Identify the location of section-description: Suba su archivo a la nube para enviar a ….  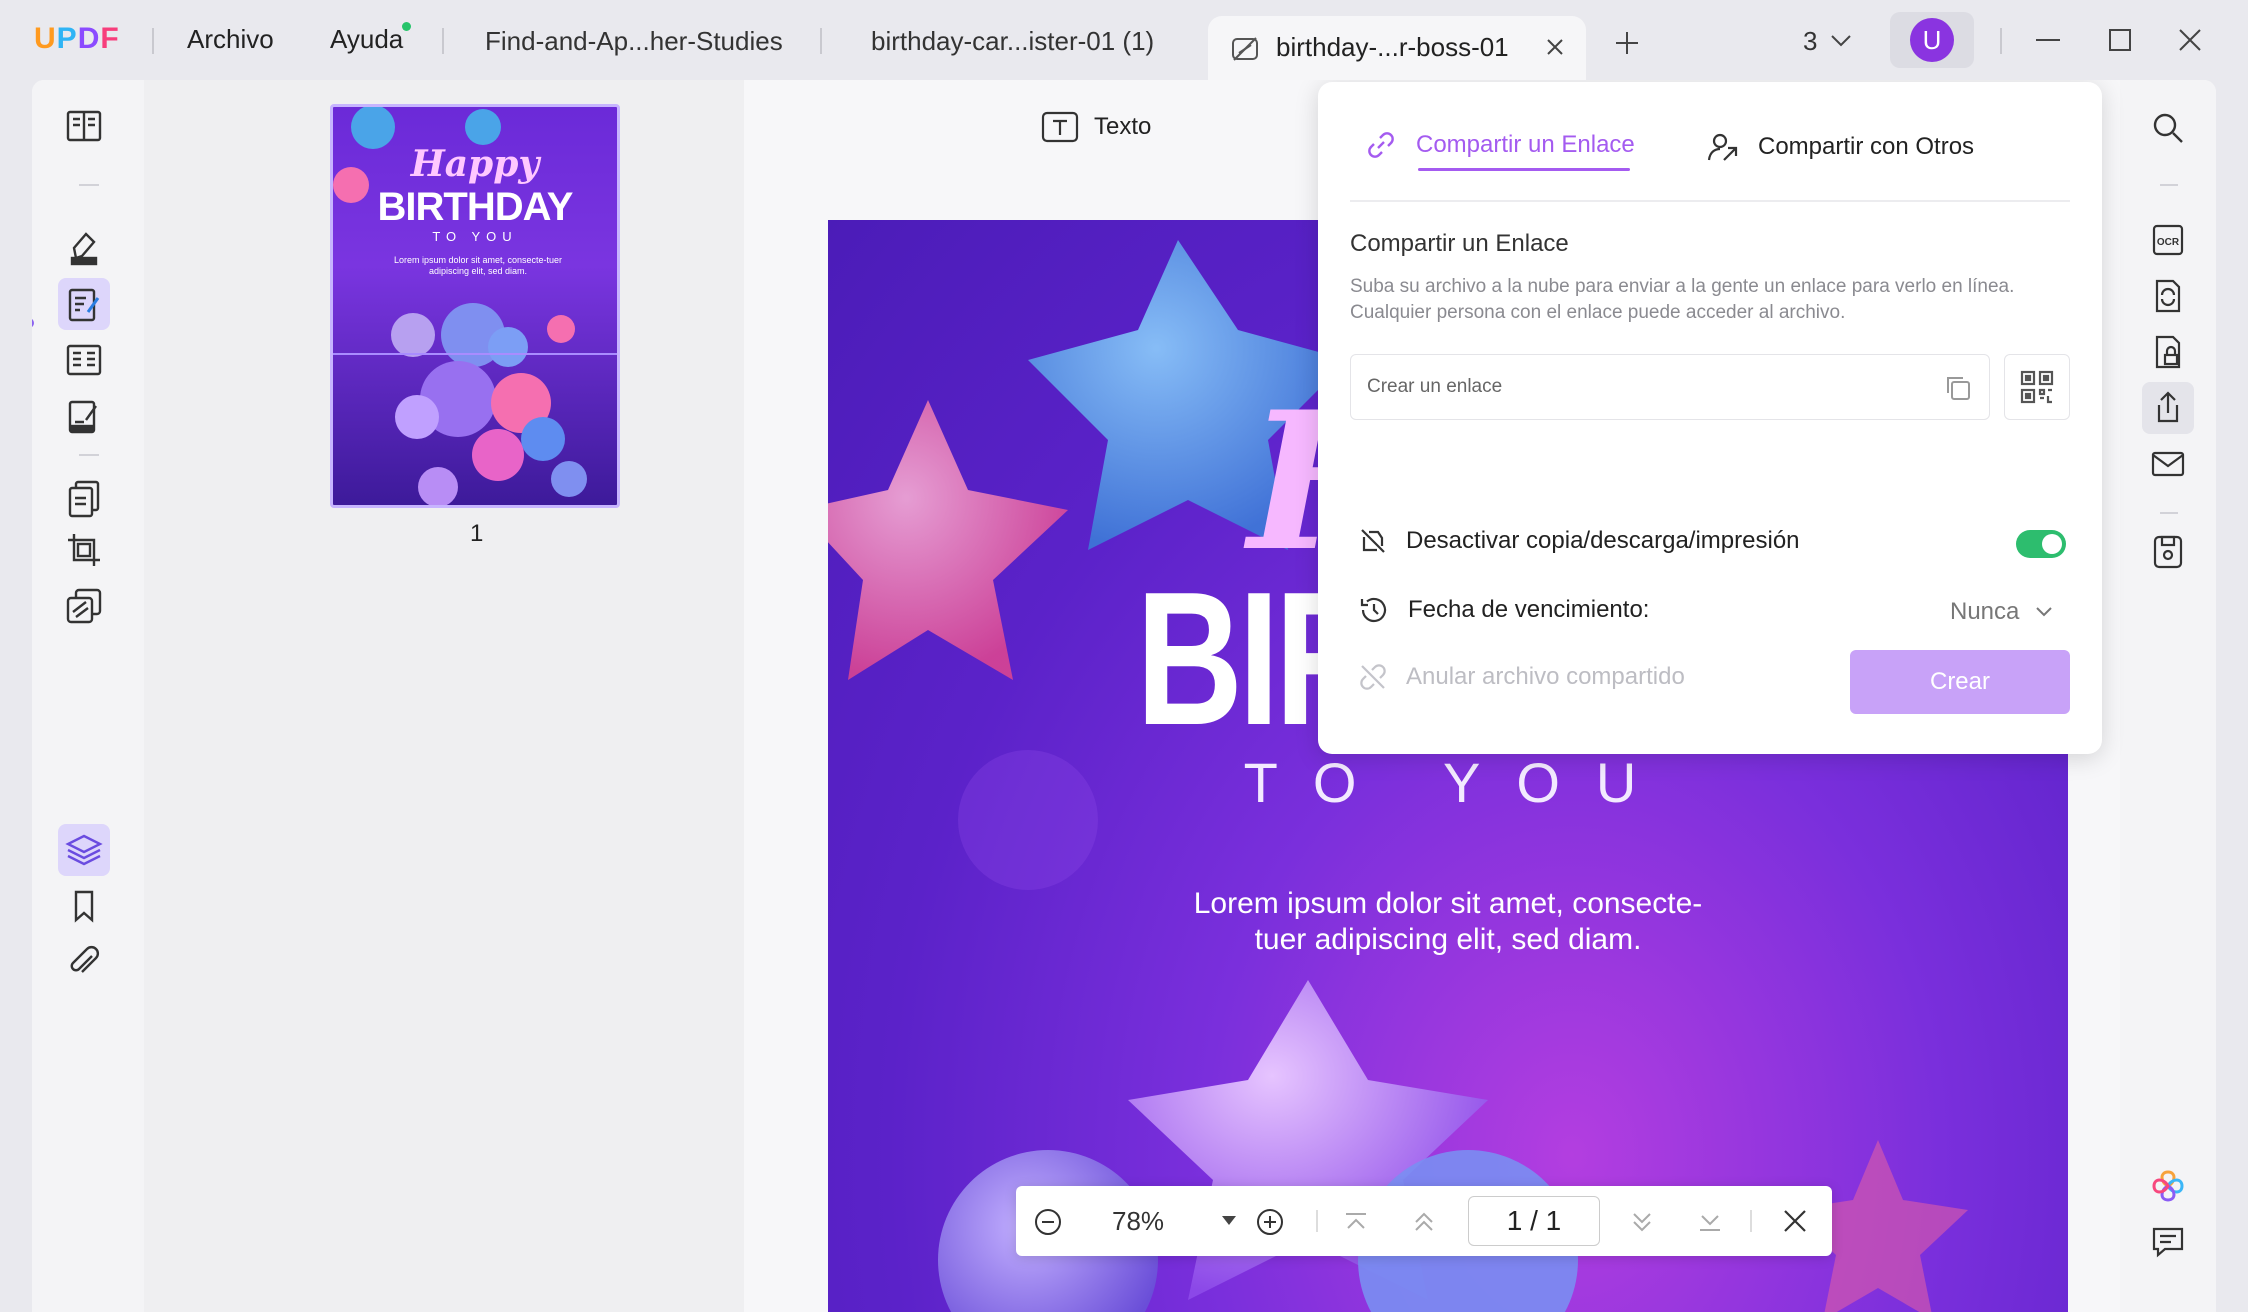
(1682, 299).